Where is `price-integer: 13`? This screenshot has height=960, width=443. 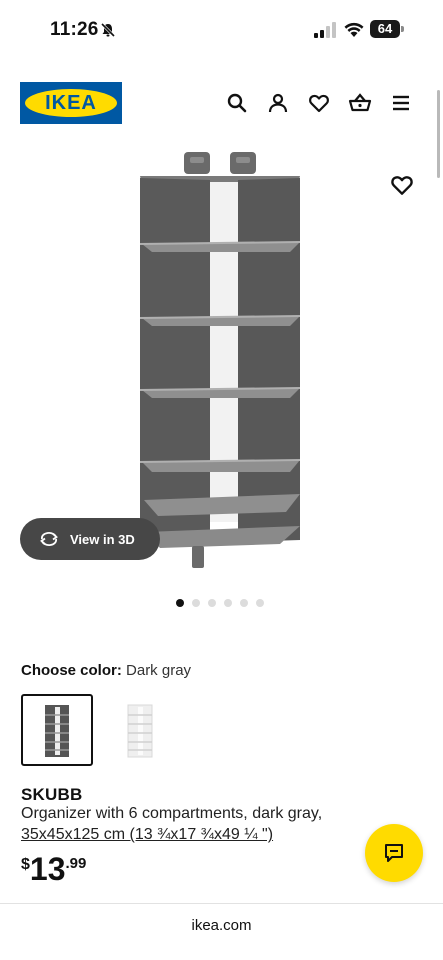
price-integer: 13 is located at coordinates (47, 869).